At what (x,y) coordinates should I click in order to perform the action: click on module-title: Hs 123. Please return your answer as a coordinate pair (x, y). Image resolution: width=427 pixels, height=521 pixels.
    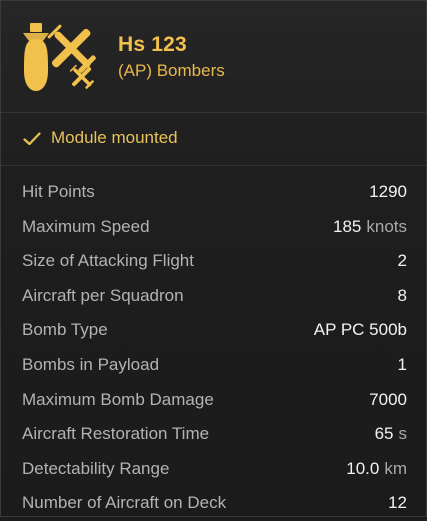
    Looking at the image, I should click on (152, 44).